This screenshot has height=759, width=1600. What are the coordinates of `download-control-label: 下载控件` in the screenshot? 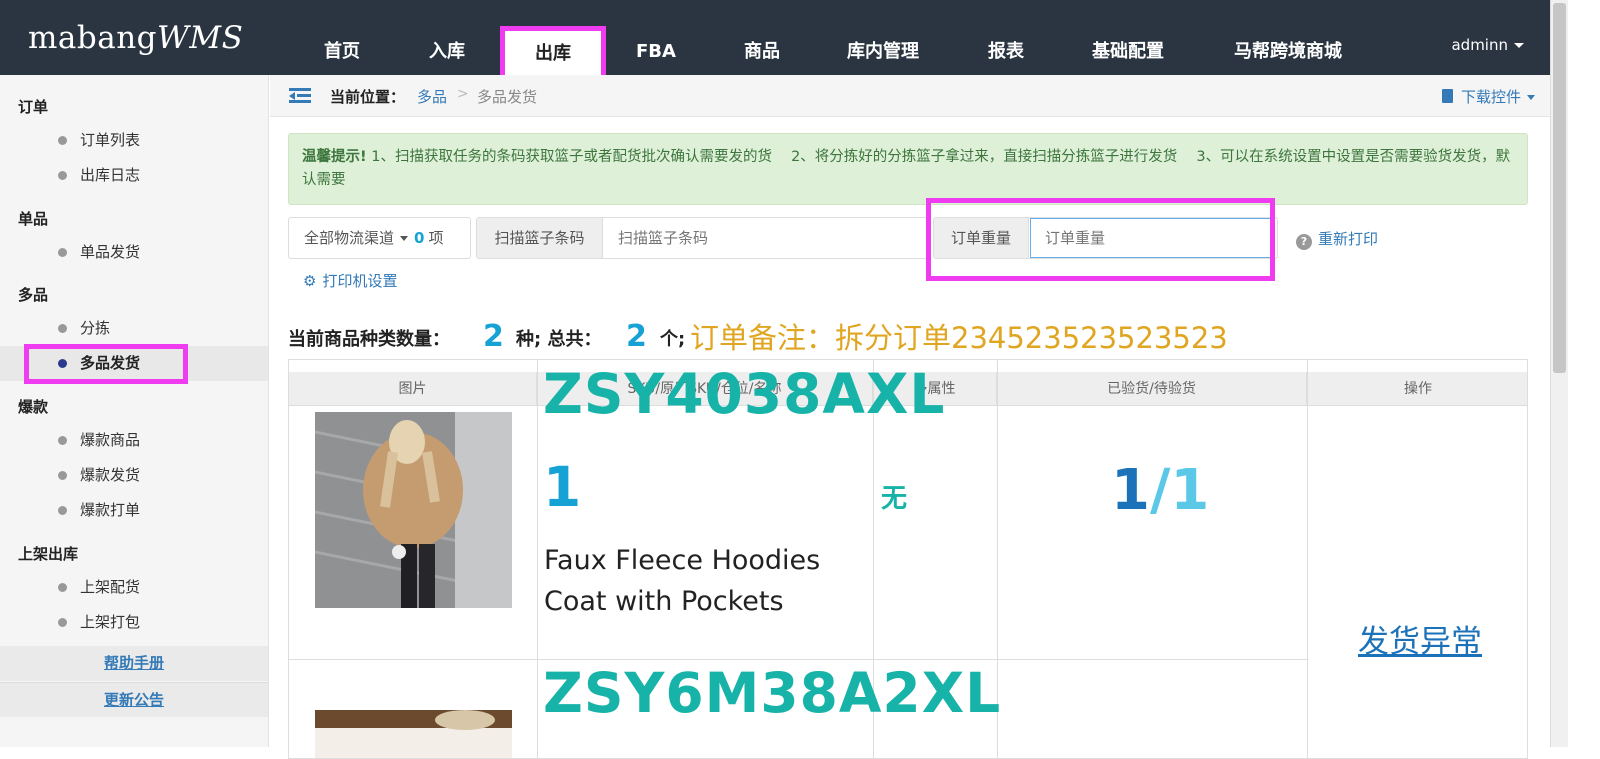 It's located at (1490, 97).